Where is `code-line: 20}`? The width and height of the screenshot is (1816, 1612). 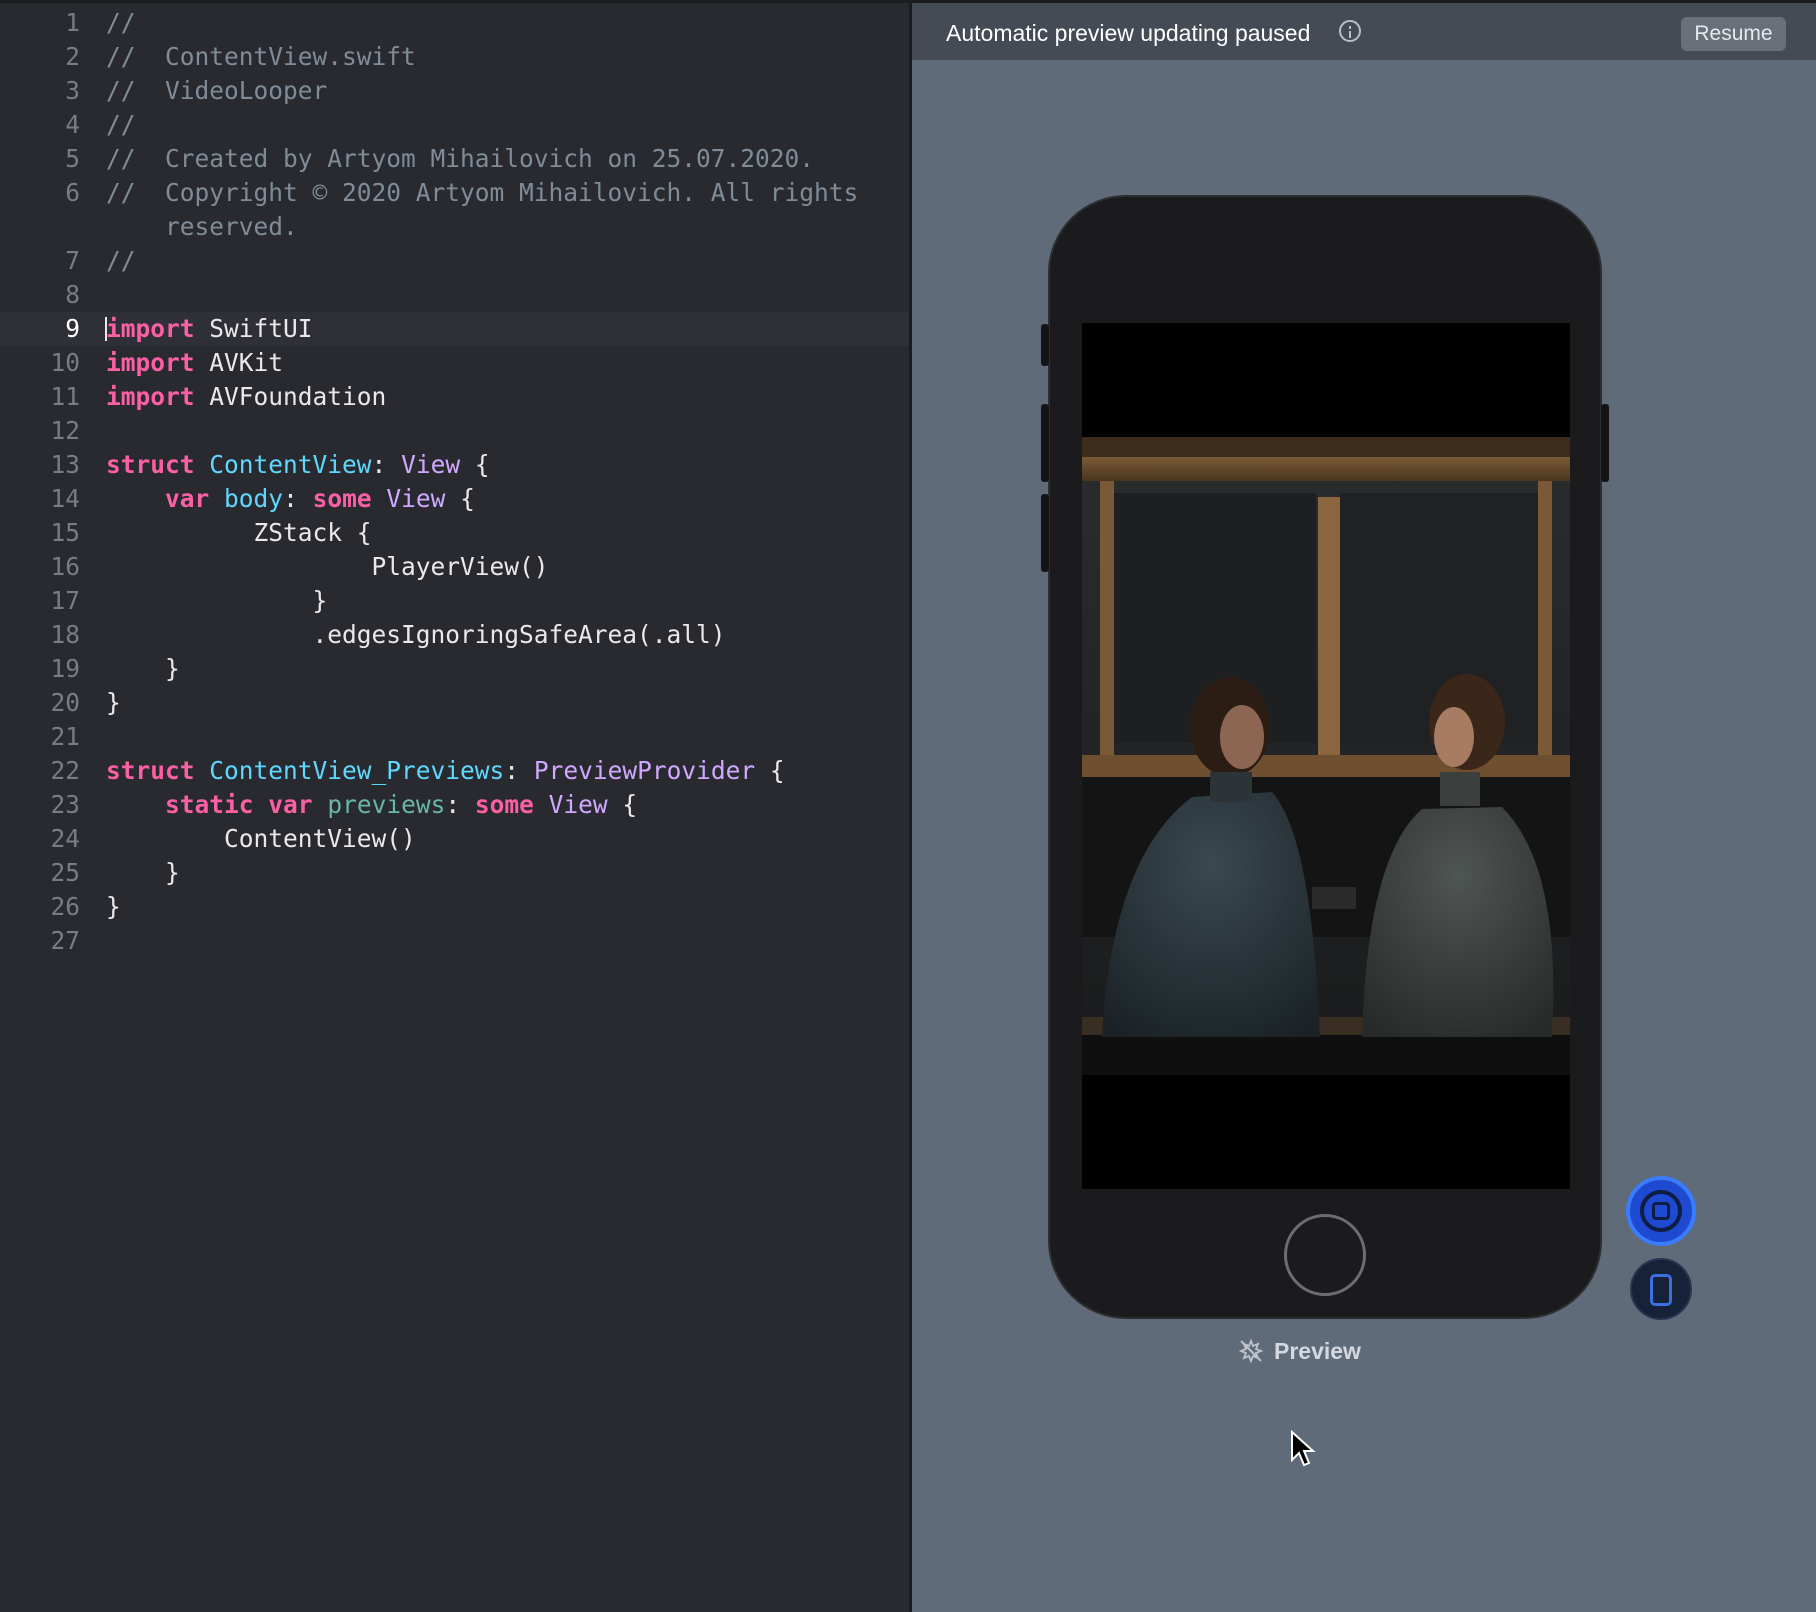 code-line: 20} is located at coordinates (454, 703).